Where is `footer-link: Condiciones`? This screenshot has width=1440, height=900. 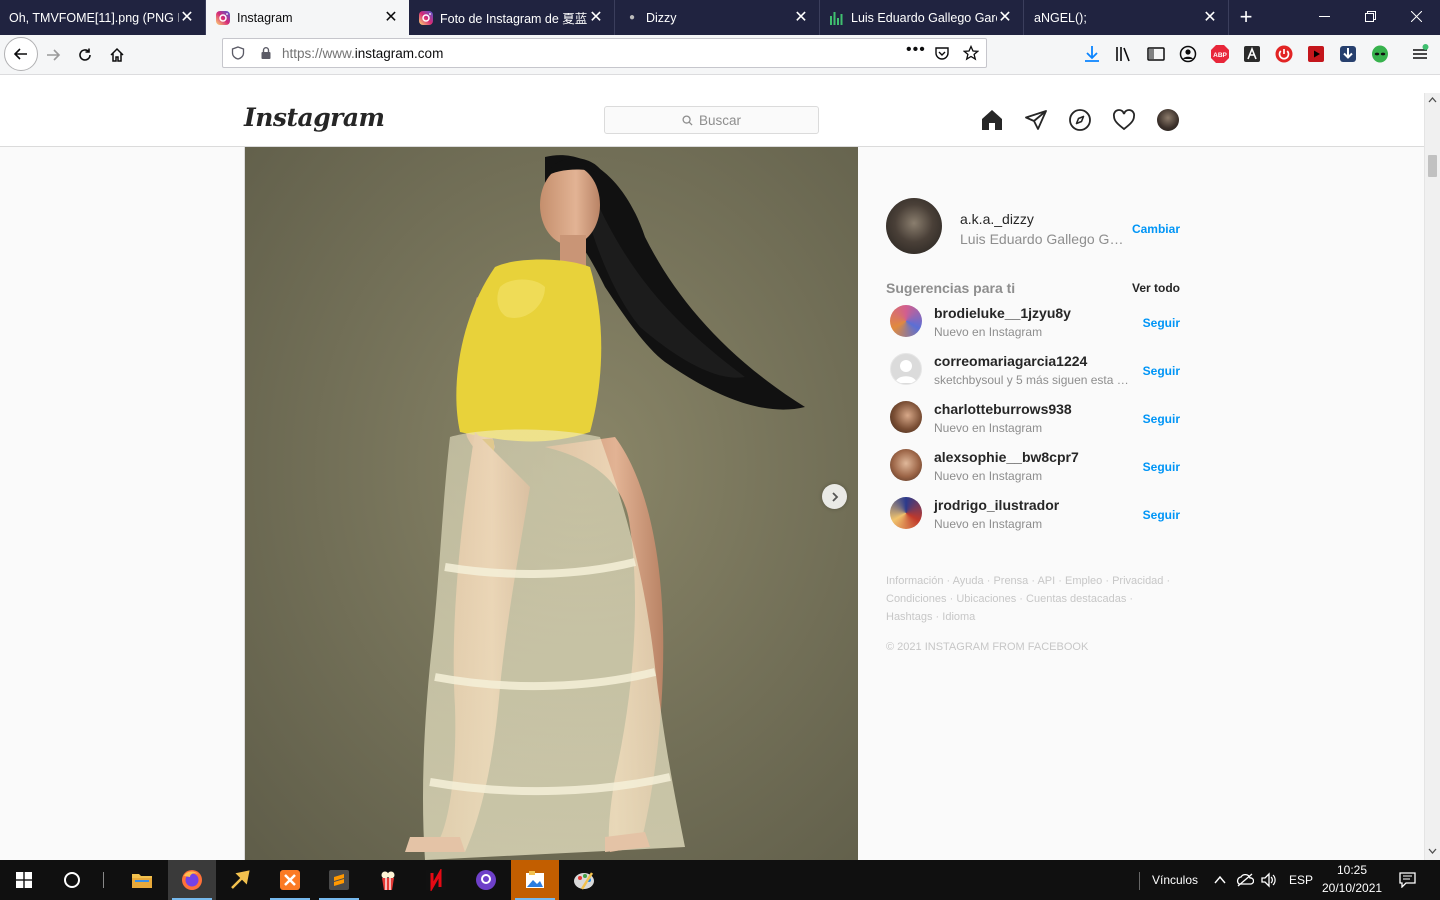
footer-link: Condiciones is located at coordinates (916, 599).